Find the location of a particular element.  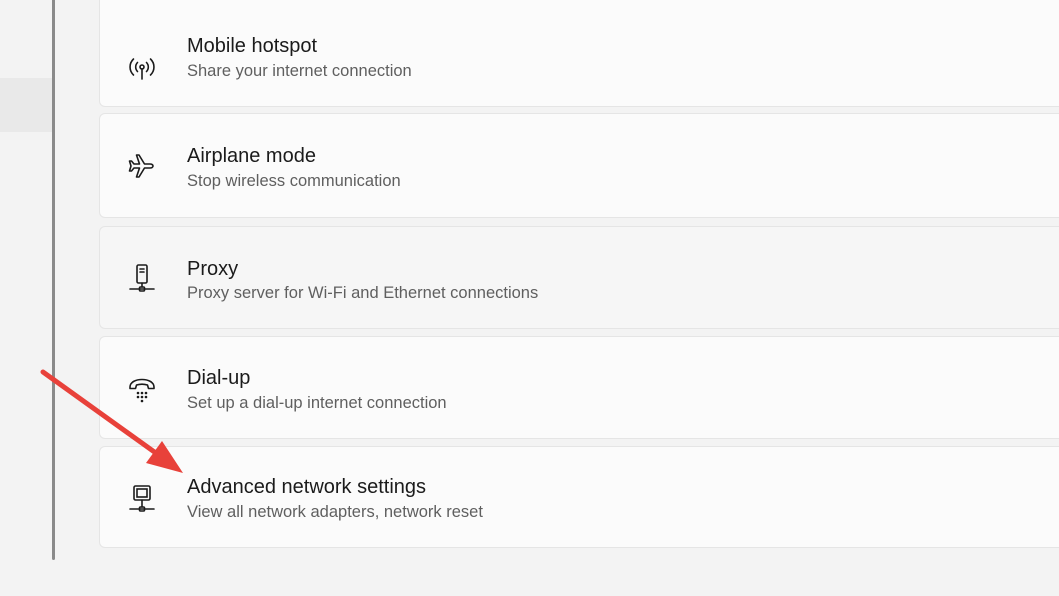

navigation-pane is located at coordinates (27, 298).